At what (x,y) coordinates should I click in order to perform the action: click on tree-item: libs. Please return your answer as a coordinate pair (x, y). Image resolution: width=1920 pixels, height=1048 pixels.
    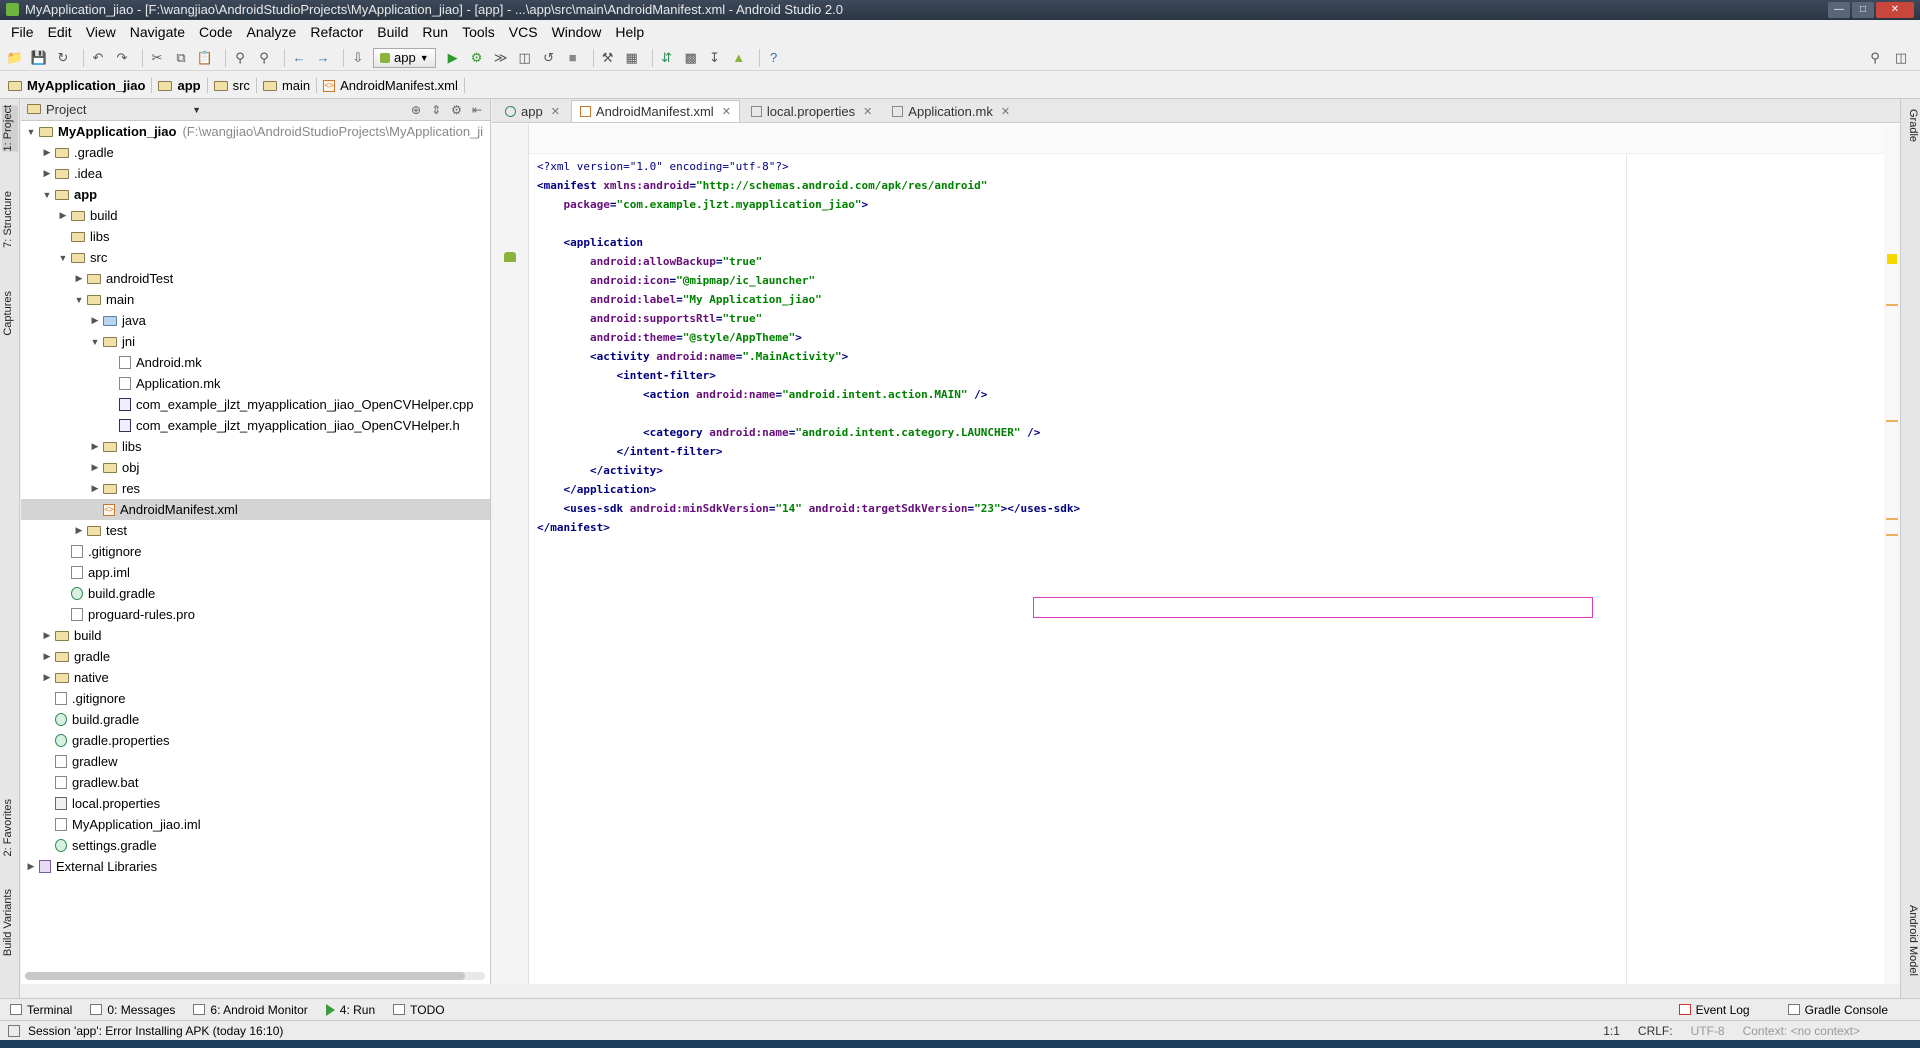
    Looking at the image, I should click on (255, 236).